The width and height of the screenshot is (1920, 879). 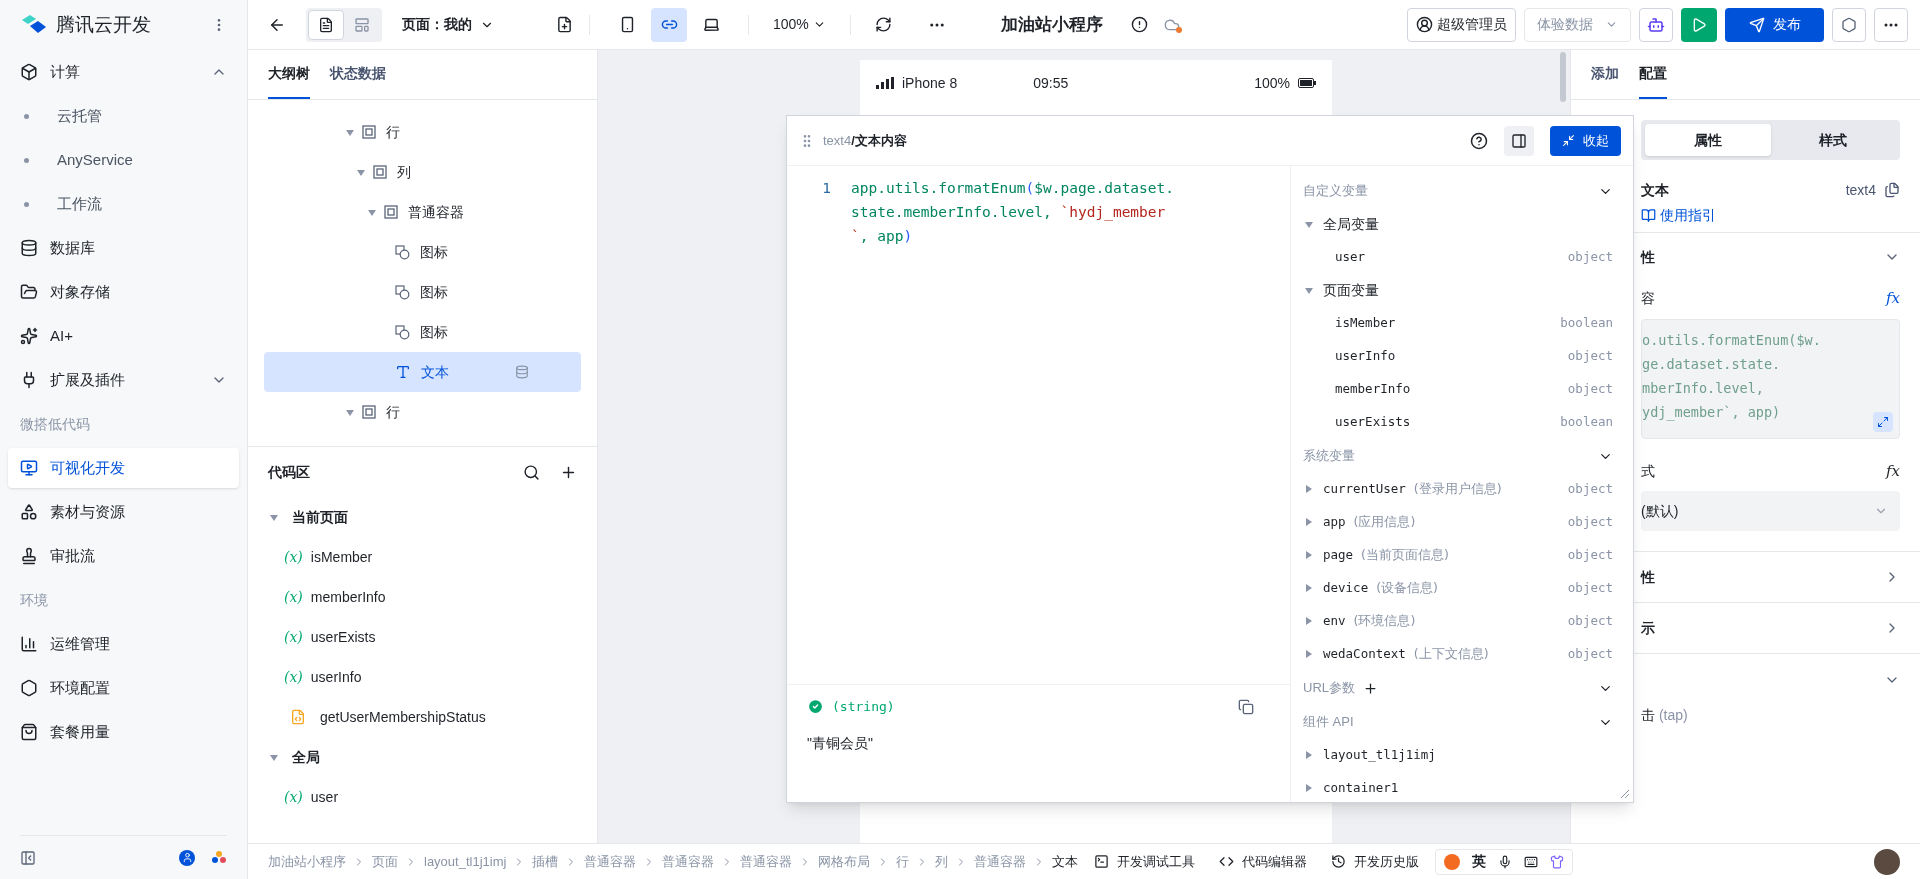 What do you see at coordinates (29, 732) in the screenshot?
I see `bag-icon` at bounding box center [29, 732].